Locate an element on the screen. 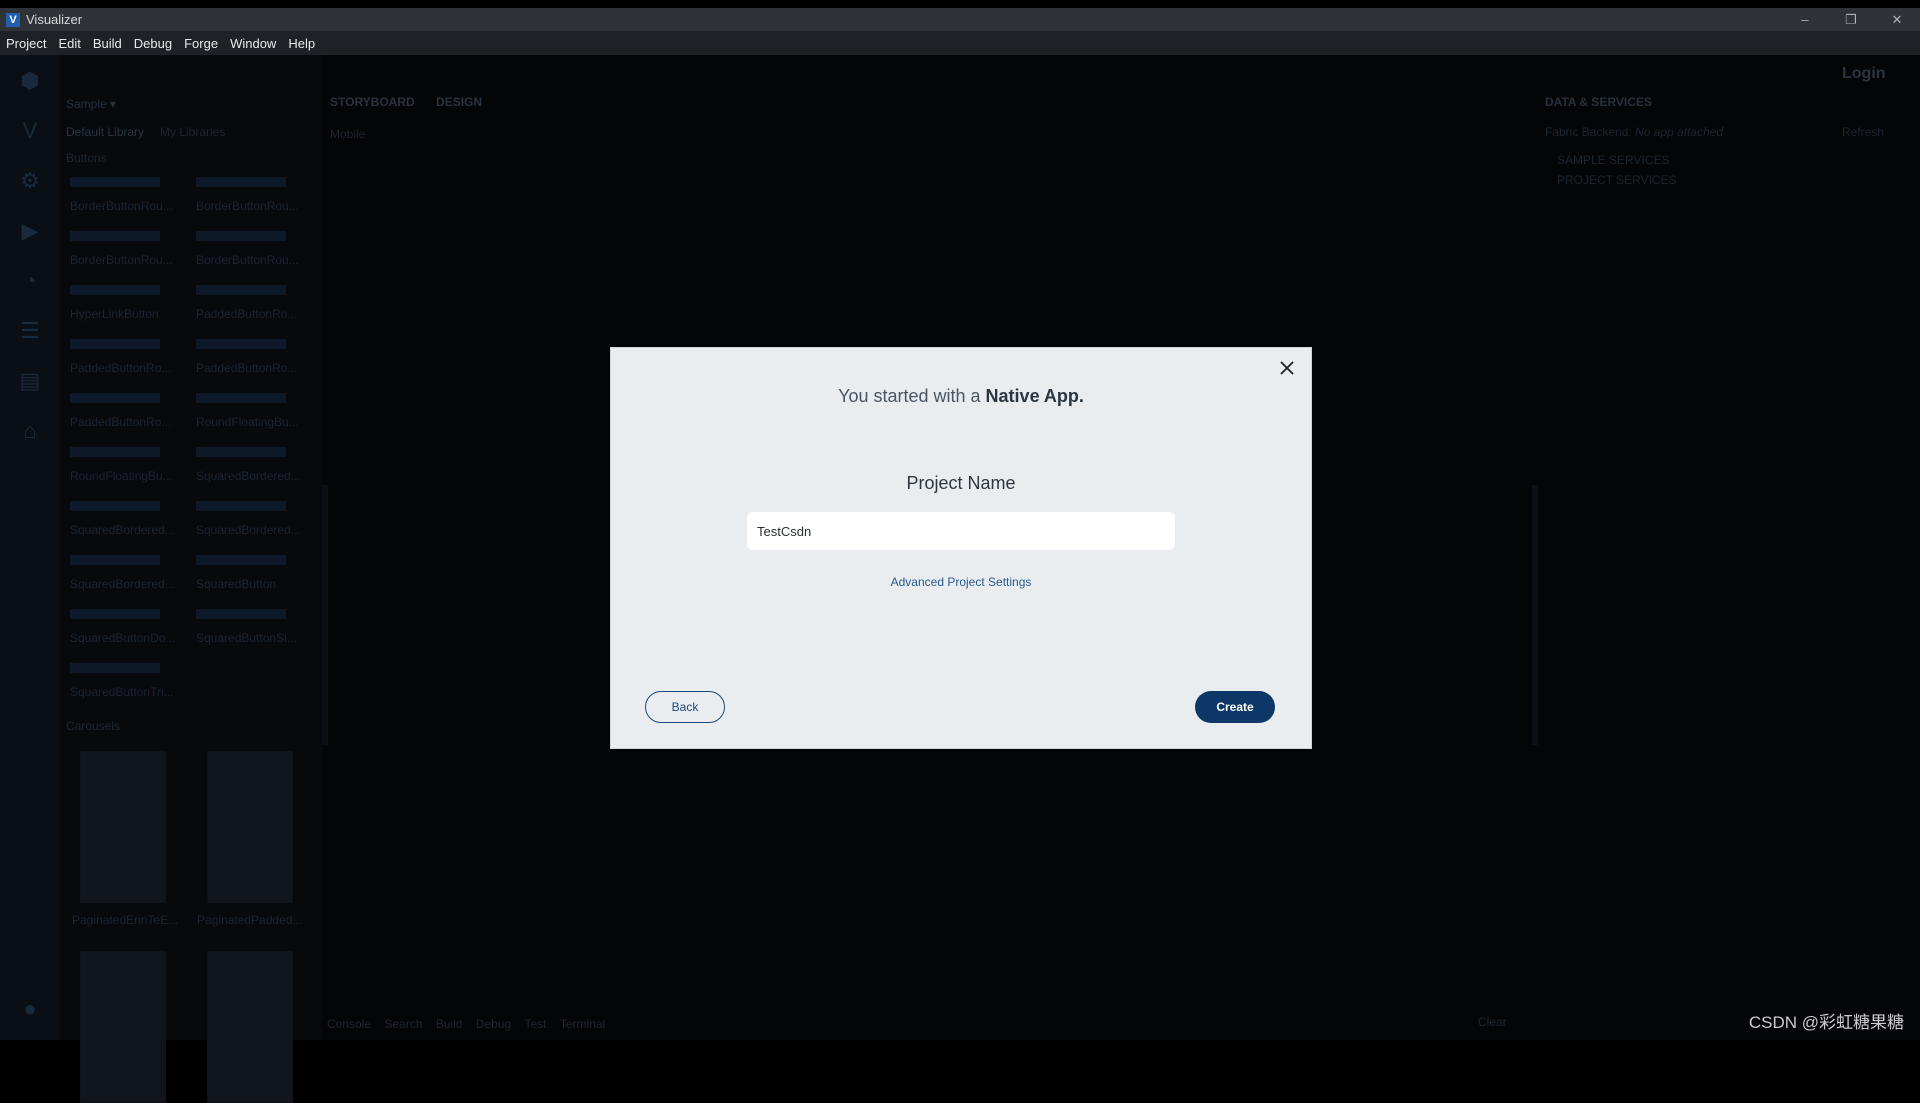  backend-label: Fabric Backend: is located at coordinates (1588, 132).